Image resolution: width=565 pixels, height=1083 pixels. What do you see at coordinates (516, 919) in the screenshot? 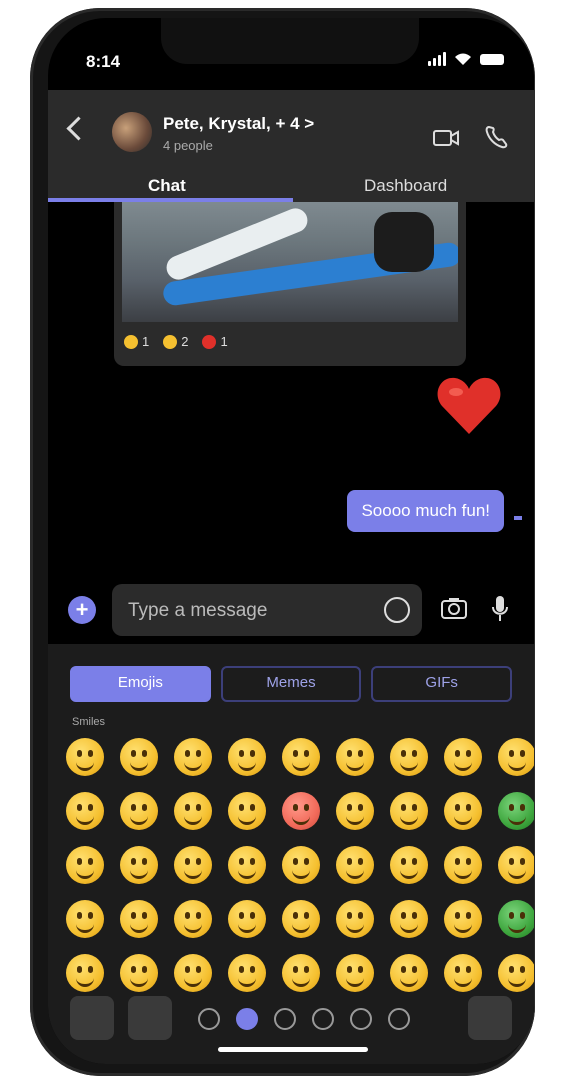
I see `nauseated-emoji-icon` at bounding box center [516, 919].